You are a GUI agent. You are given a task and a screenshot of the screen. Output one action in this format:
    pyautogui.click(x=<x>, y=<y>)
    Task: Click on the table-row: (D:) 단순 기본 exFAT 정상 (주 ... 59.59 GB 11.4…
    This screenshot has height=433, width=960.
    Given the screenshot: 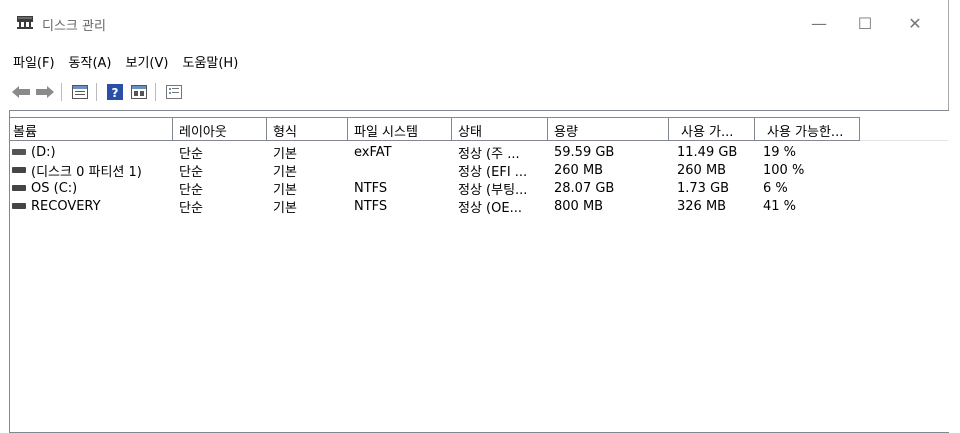 What is the action you would take?
    pyautogui.click(x=479, y=152)
    